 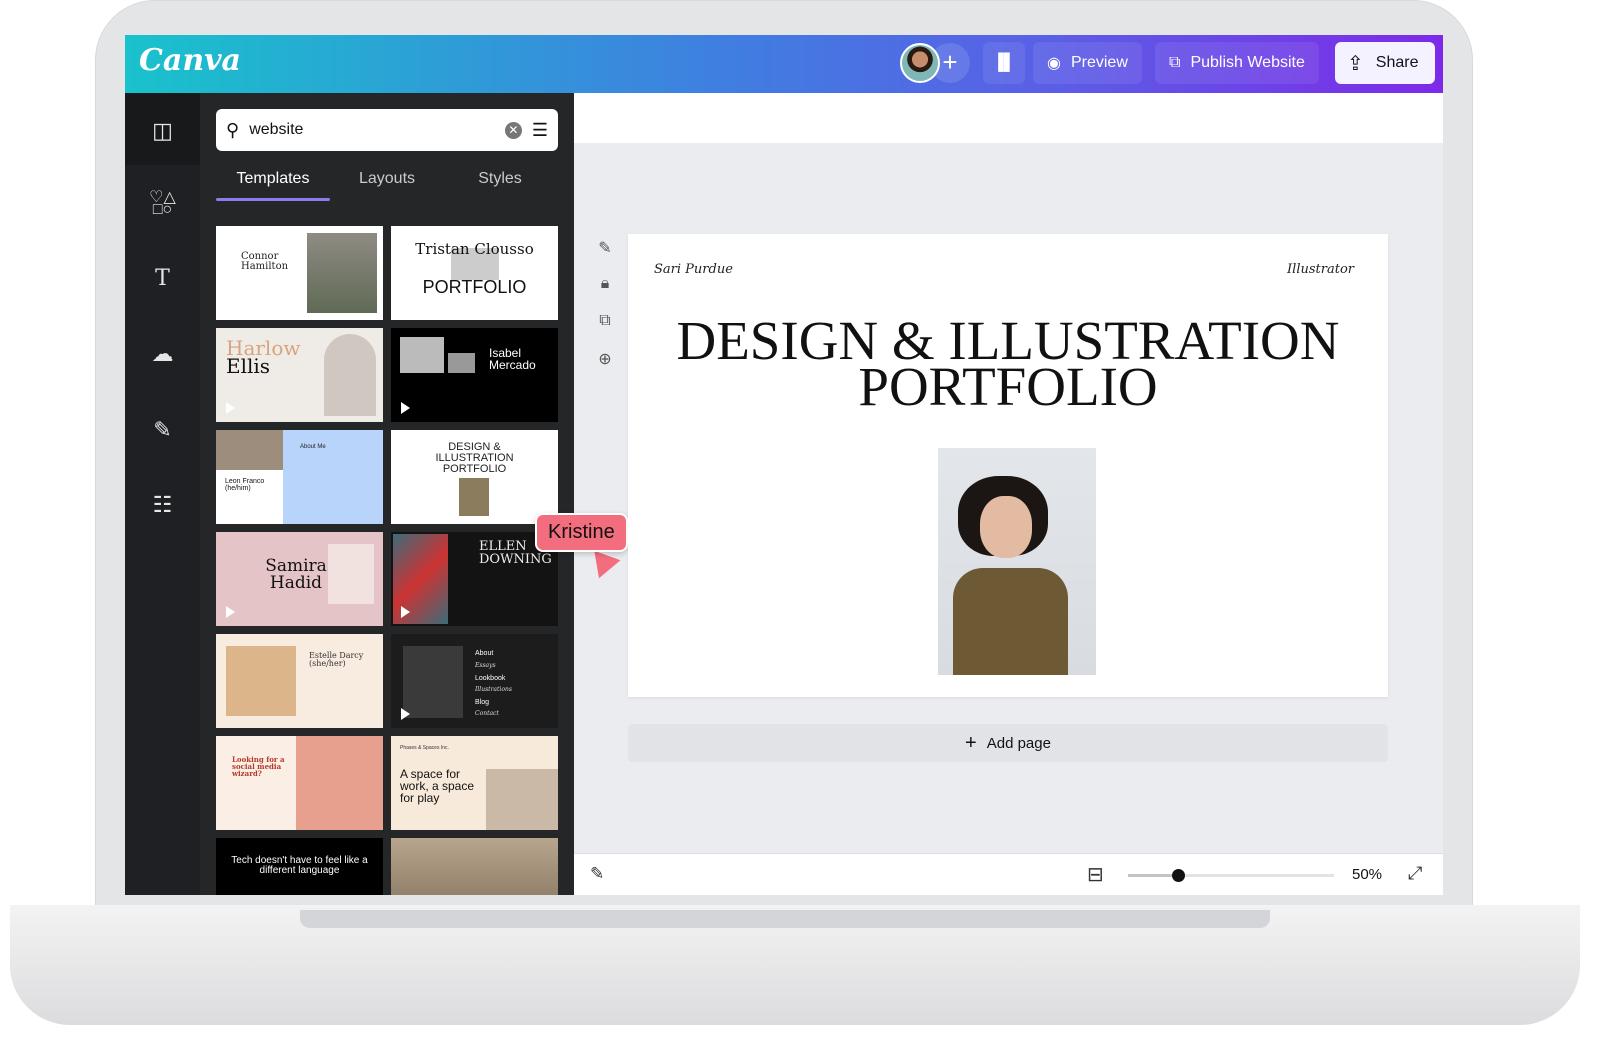 I want to click on template-subtitle: Ellis, so click(x=248, y=366).